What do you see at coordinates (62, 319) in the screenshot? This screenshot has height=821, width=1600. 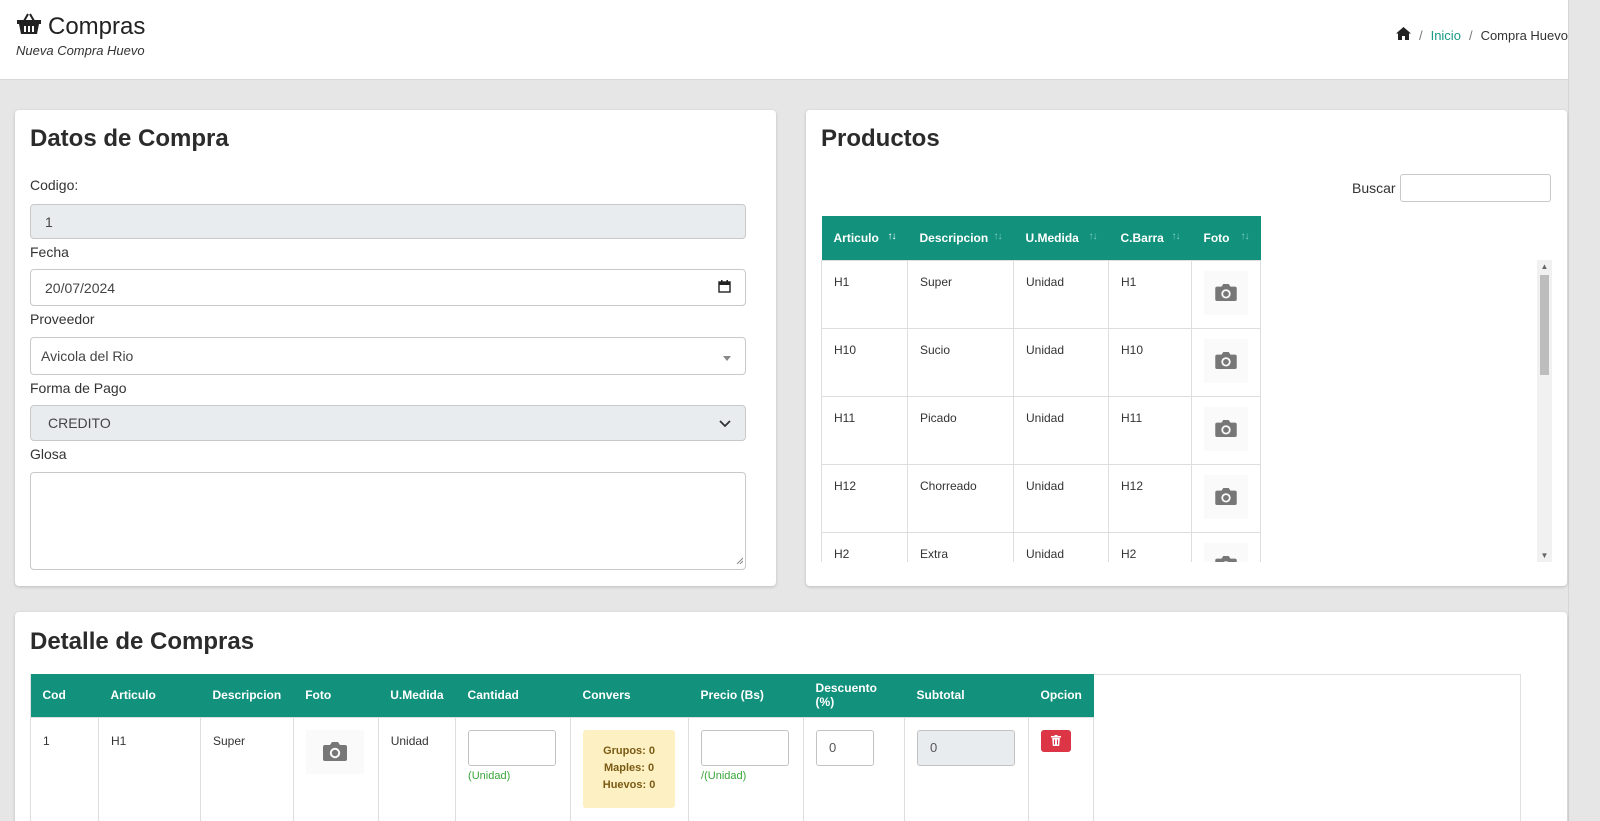 I see `proveedor-label: Proveedor` at bounding box center [62, 319].